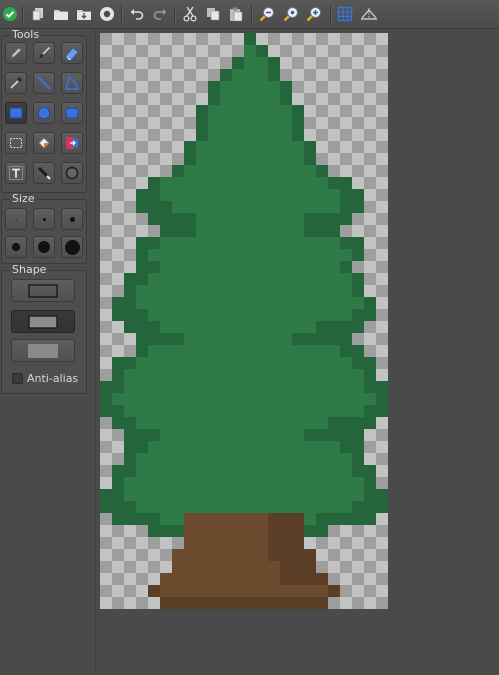 The height and width of the screenshot is (675, 499). I want to click on zoom-in-button, so click(314, 14).